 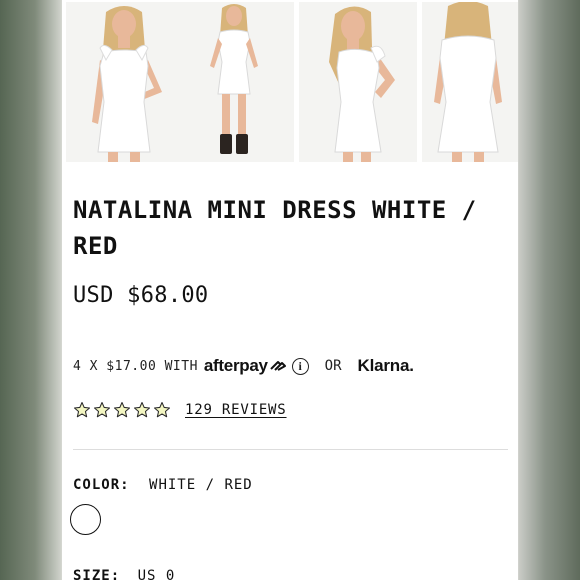 What do you see at coordinates (141, 295) in the screenshot?
I see `product-price: USD $68.00` at bounding box center [141, 295].